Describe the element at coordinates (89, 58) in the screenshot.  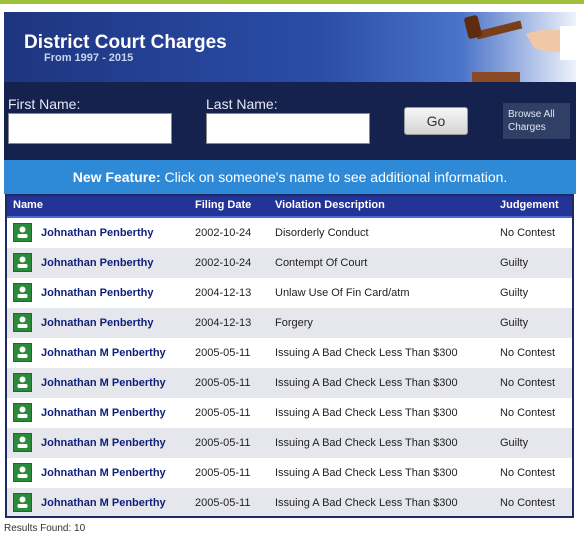
I see `page-subtitle: From 1997 - 2015` at that location.